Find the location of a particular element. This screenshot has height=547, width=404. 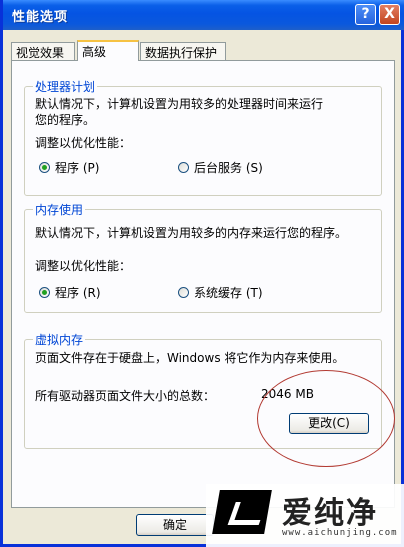

memory-cache-label: 系统缓存 (T) is located at coordinates (228, 293).